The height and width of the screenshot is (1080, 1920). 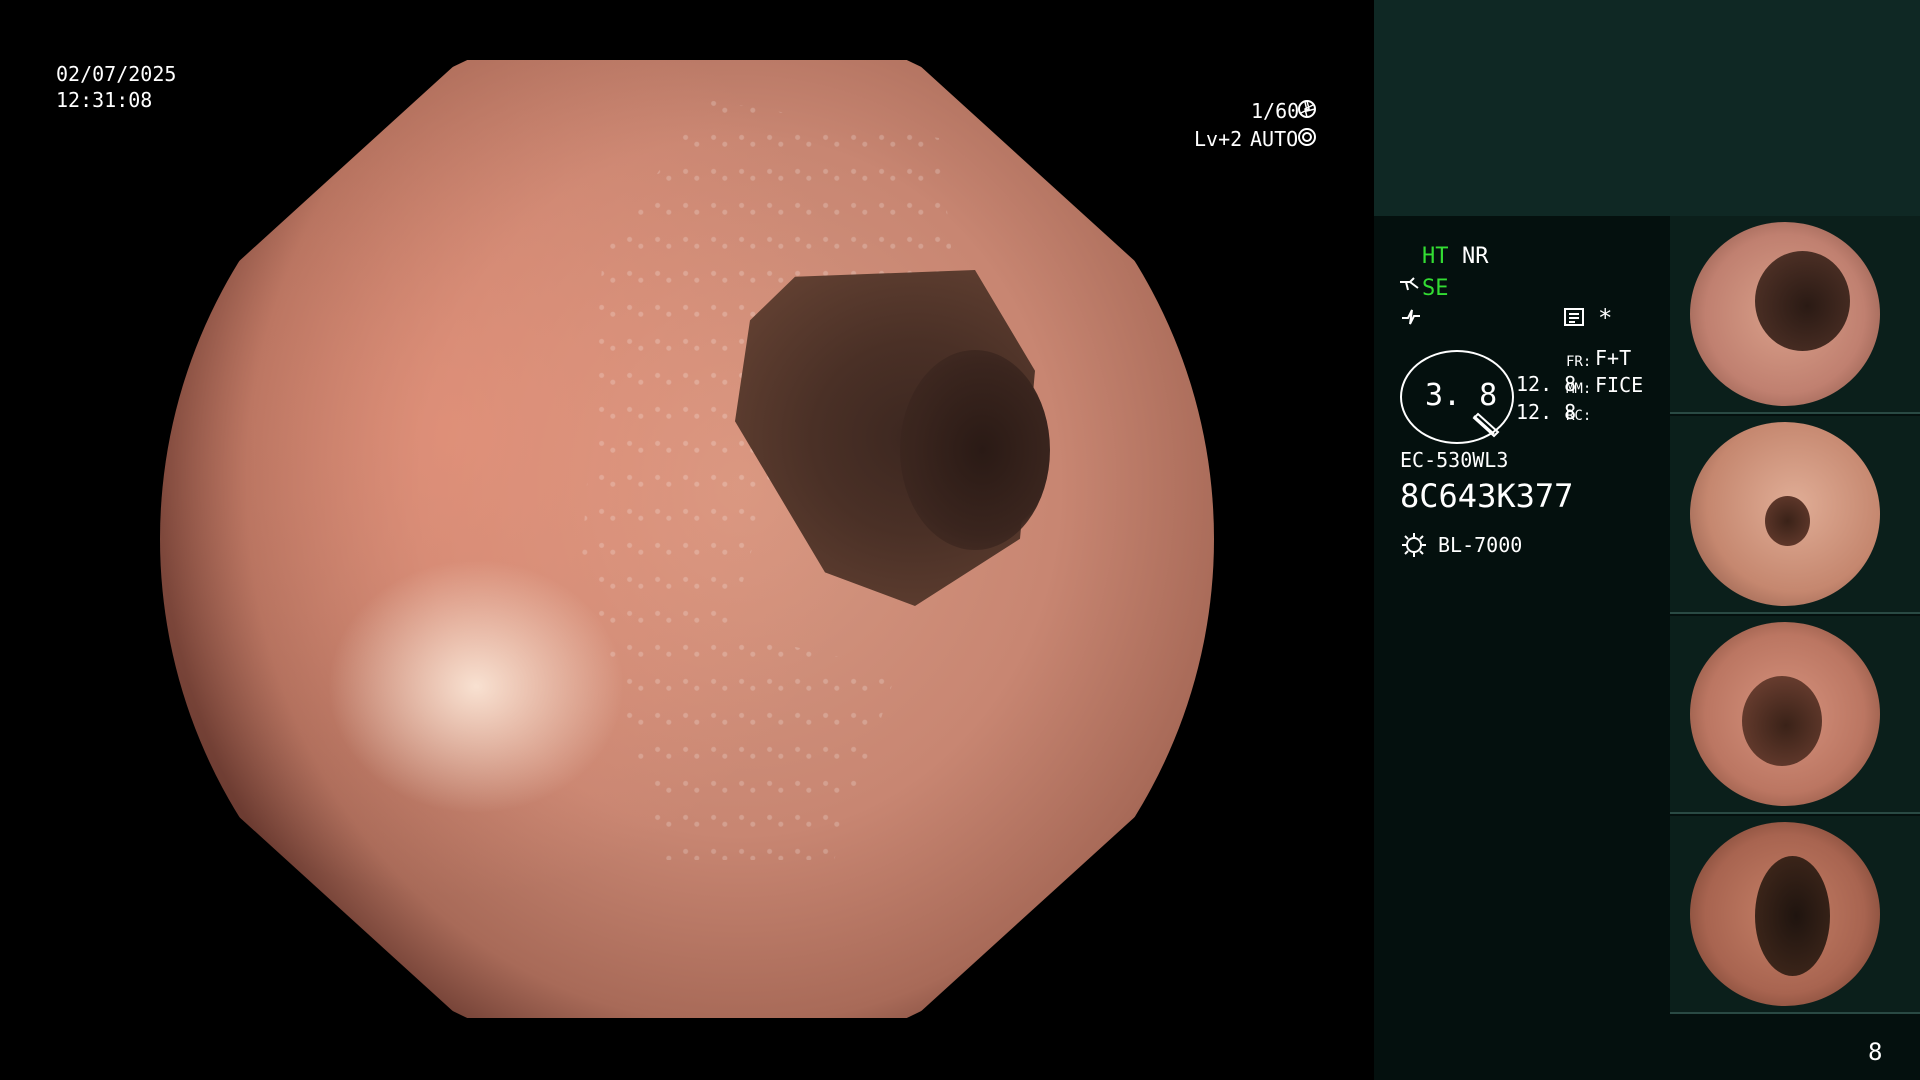 I want to click on se-label: SE, so click(x=1435, y=288).